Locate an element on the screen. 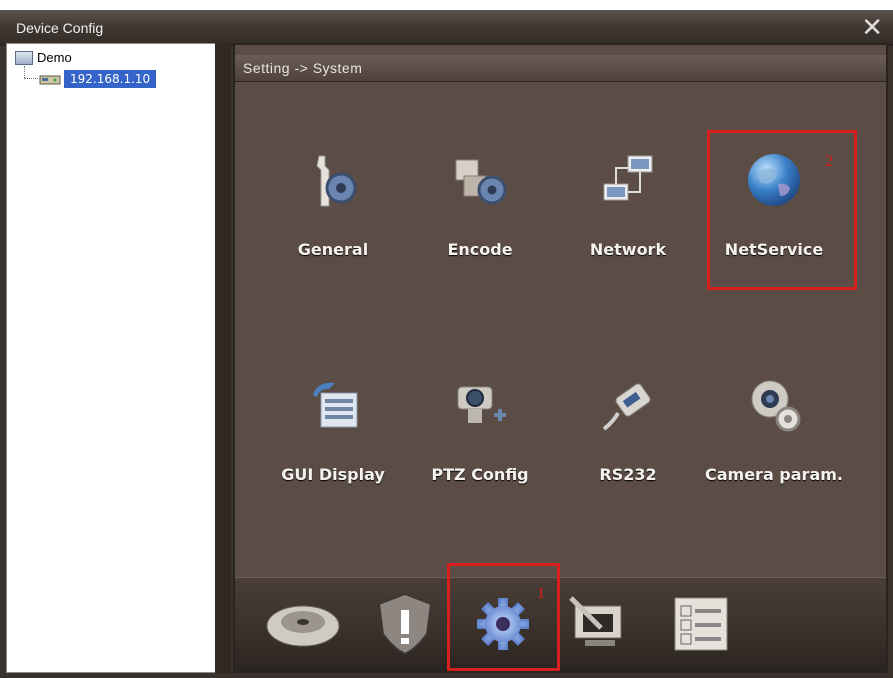 This screenshot has width=893, height=678. webcam-gear-icon is located at coordinates (776, 406).